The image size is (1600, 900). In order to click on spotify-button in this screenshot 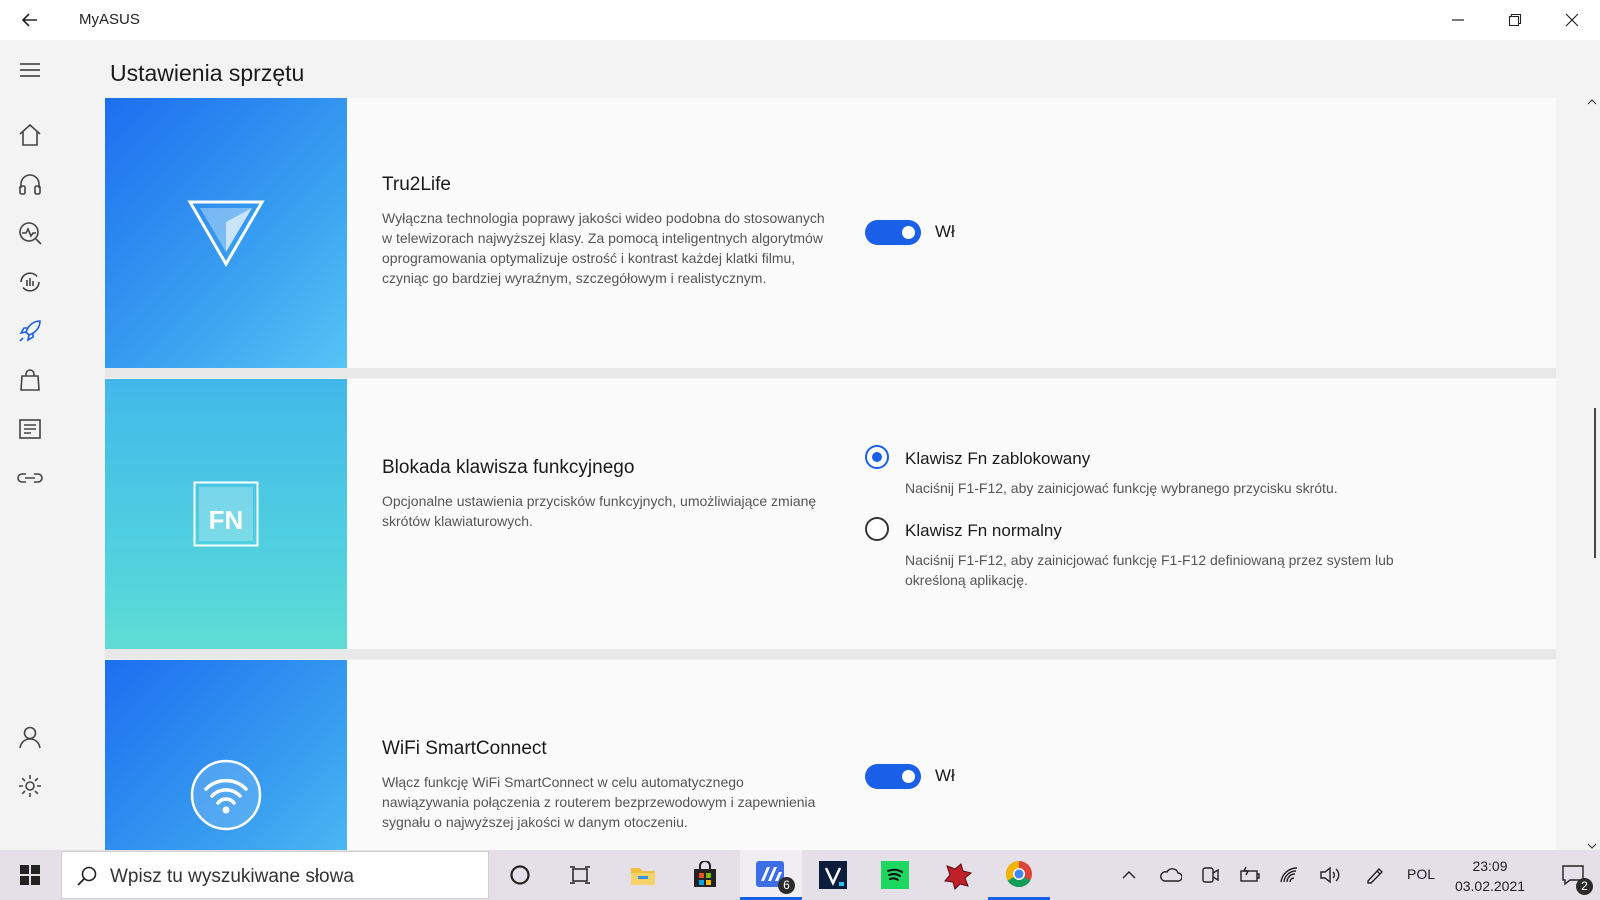, I will do `click(895, 875)`.